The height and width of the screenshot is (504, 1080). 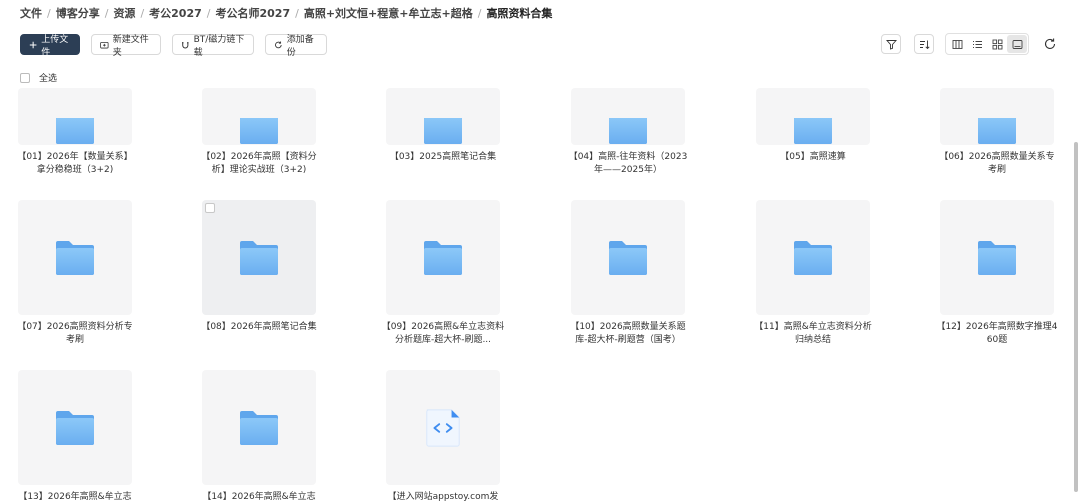 What do you see at coordinates (1076, 317) in the screenshot?
I see `scrollbar` at bounding box center [1076, 317].